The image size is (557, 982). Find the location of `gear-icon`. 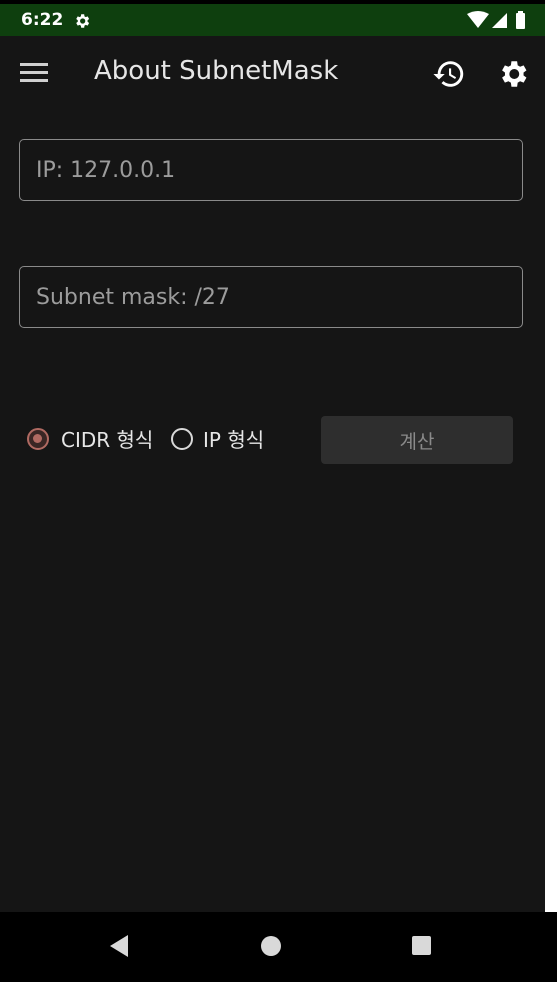

gear-icon is located at coordinates (83, 21).